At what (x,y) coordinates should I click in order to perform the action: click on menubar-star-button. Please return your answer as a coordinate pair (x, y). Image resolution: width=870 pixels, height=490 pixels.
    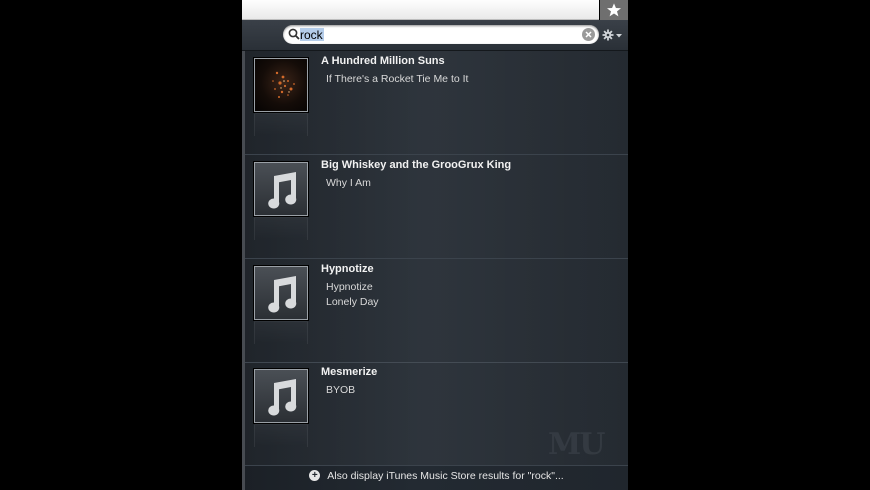
    Looking at the image, I should click on (614, 10).